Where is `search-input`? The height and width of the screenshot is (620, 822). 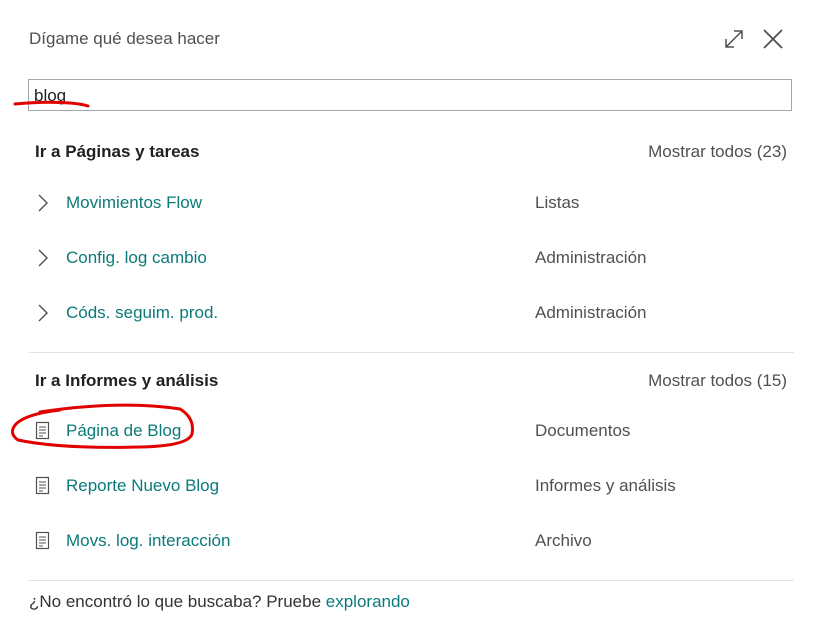
search-input is located at coordinates (404, 96).